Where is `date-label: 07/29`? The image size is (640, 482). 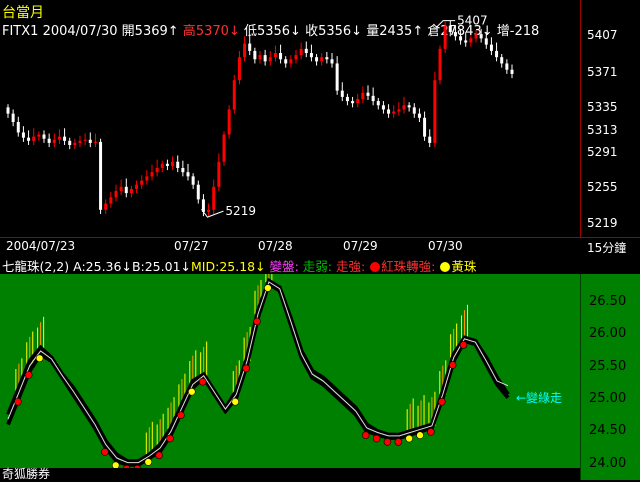
date-label: 07/29 is located at coordinates (360, 246).